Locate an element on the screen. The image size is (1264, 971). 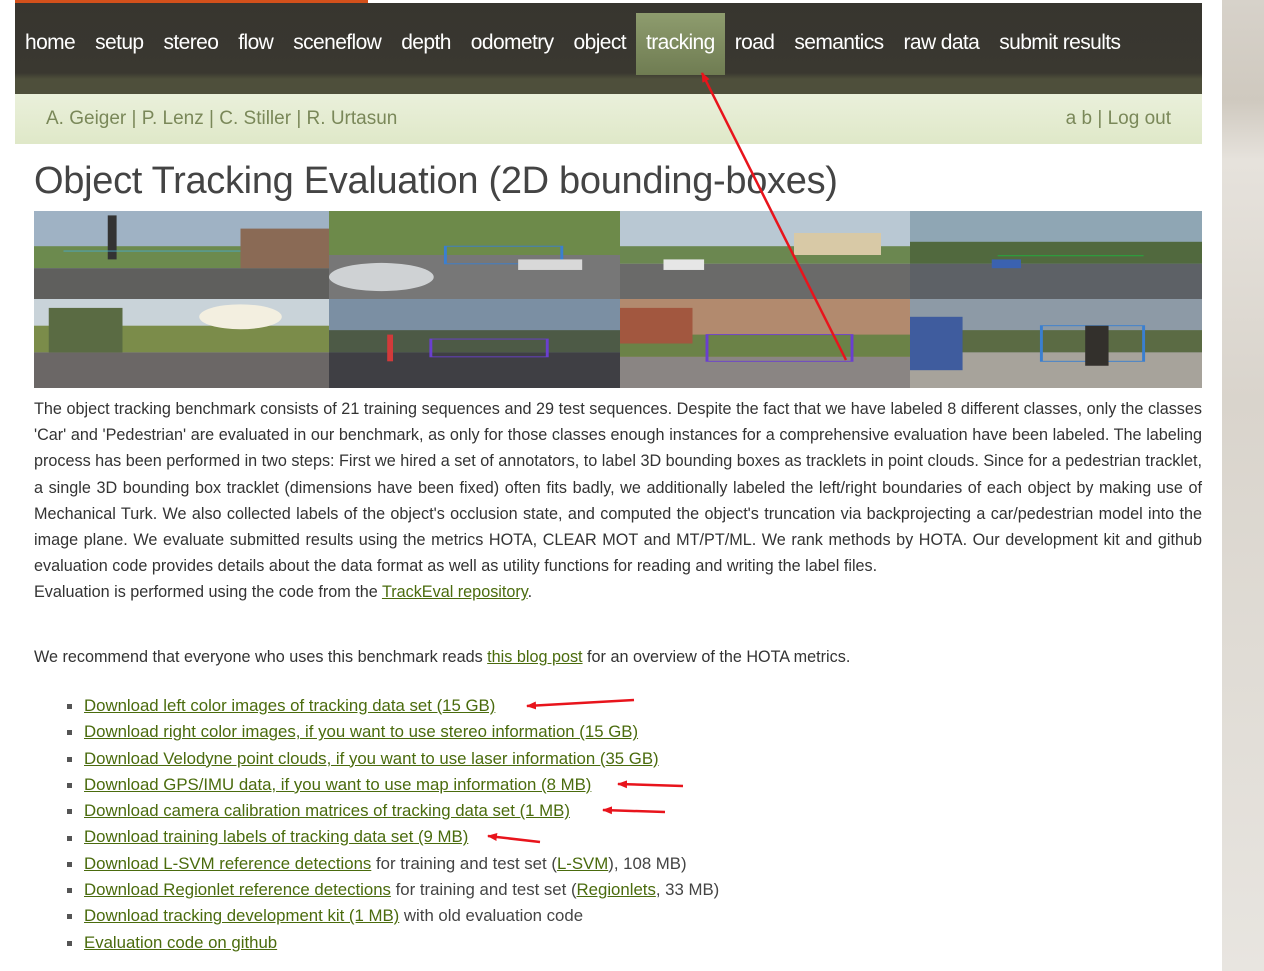
evaluation-note-suffix: . is located at coordinates (530, 592).